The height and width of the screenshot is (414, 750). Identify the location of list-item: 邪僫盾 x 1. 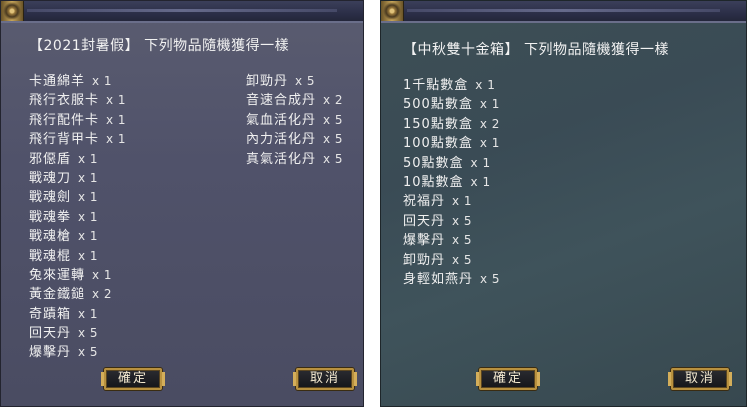
(77, 159).